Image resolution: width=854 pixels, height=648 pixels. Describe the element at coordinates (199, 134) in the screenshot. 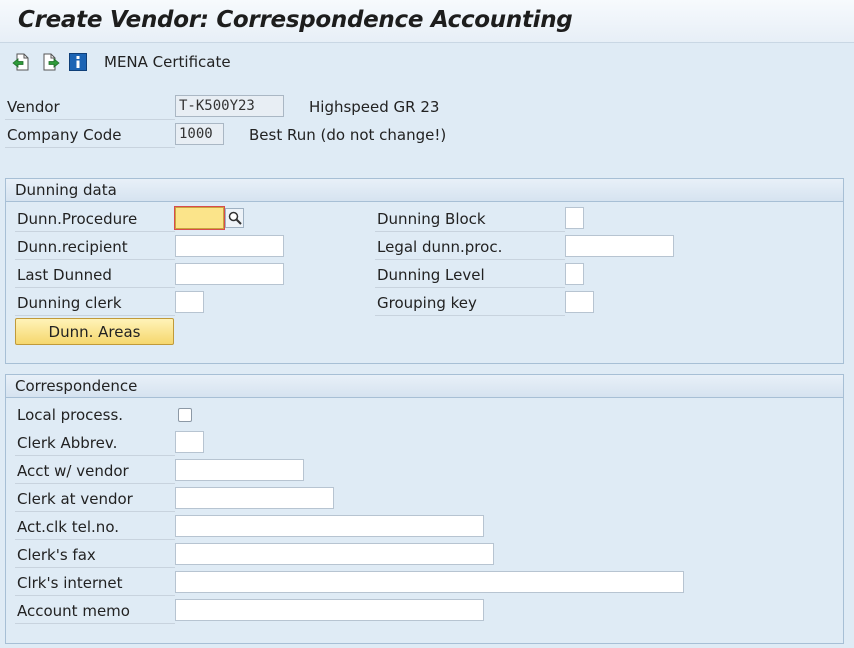

I see `company-code-field: 1000` at that location.